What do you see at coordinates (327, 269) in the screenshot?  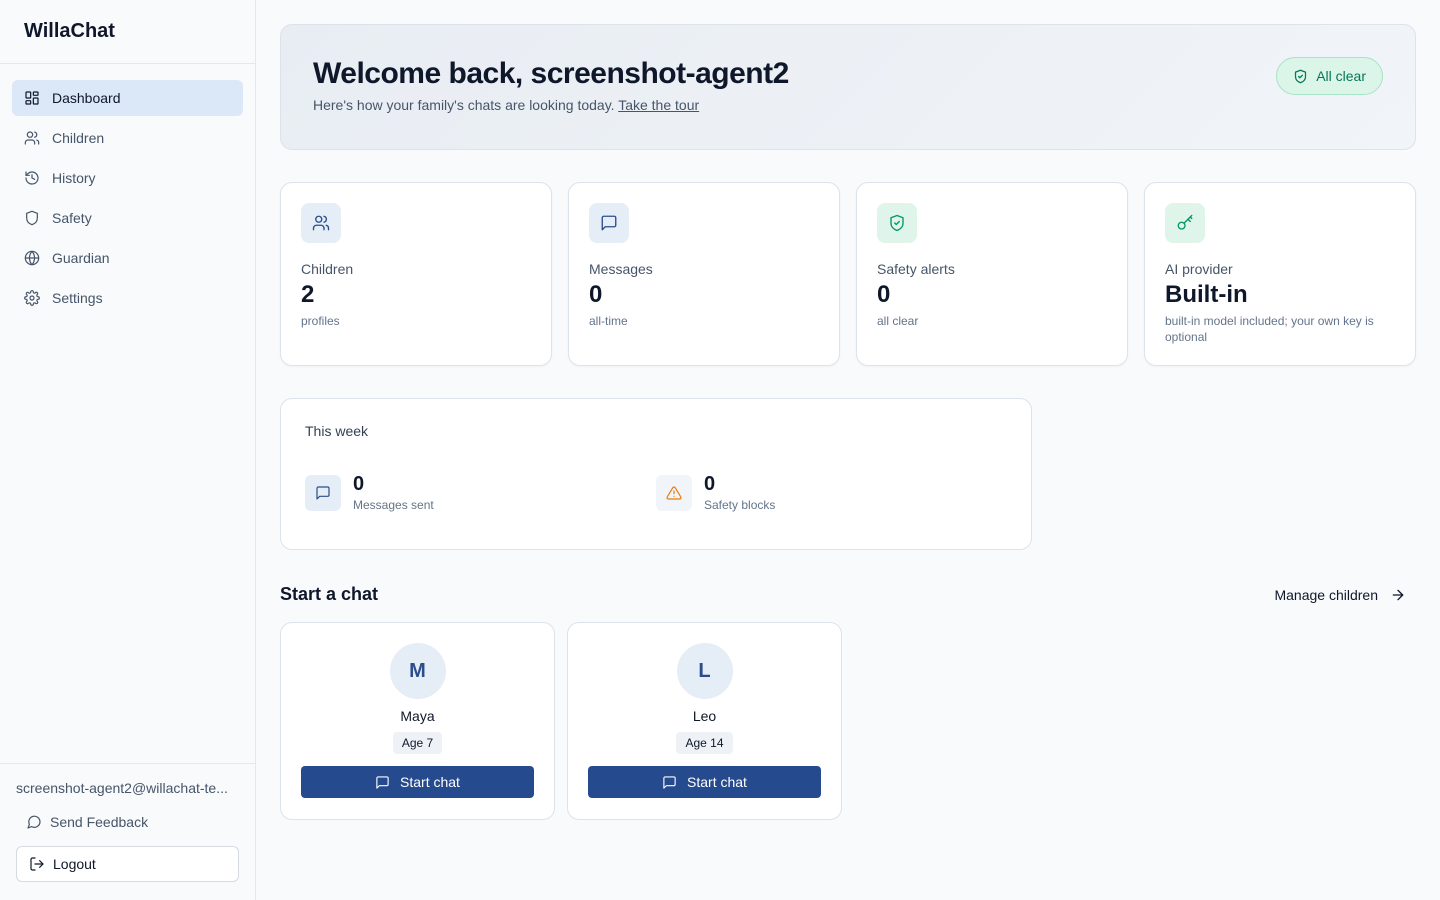 I see `stat-label: Children` at bounding box center [327, 269].